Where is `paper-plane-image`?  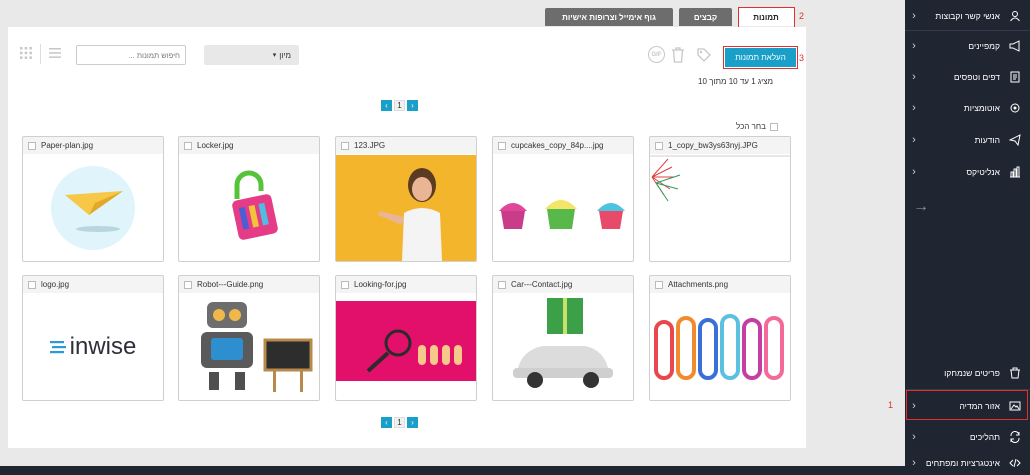 paper-plane-image is located at coordinates (93, 208).